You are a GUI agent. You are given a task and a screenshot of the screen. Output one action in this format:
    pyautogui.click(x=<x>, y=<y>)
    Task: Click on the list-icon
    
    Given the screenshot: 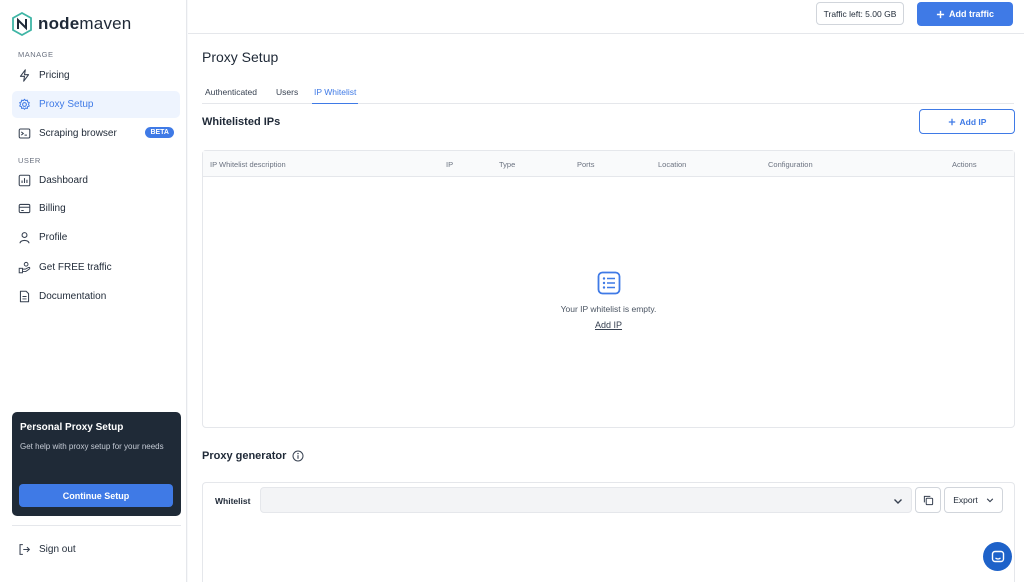 What is the action you would take?
    pyautogui.click(x=608, y=283)
    